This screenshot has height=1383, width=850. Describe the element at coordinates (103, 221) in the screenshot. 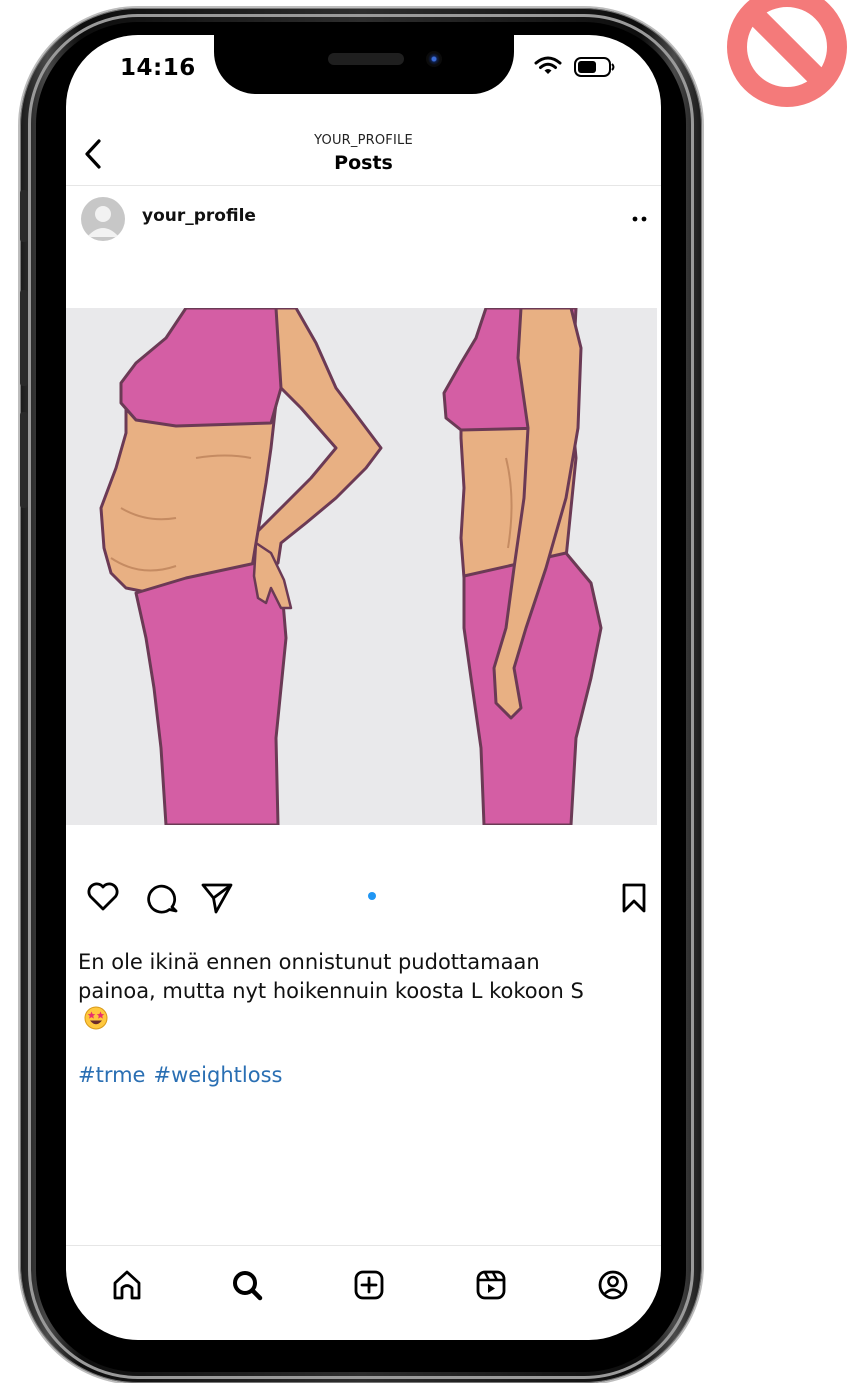

I see `avatar-silhouette-icon` at that location.